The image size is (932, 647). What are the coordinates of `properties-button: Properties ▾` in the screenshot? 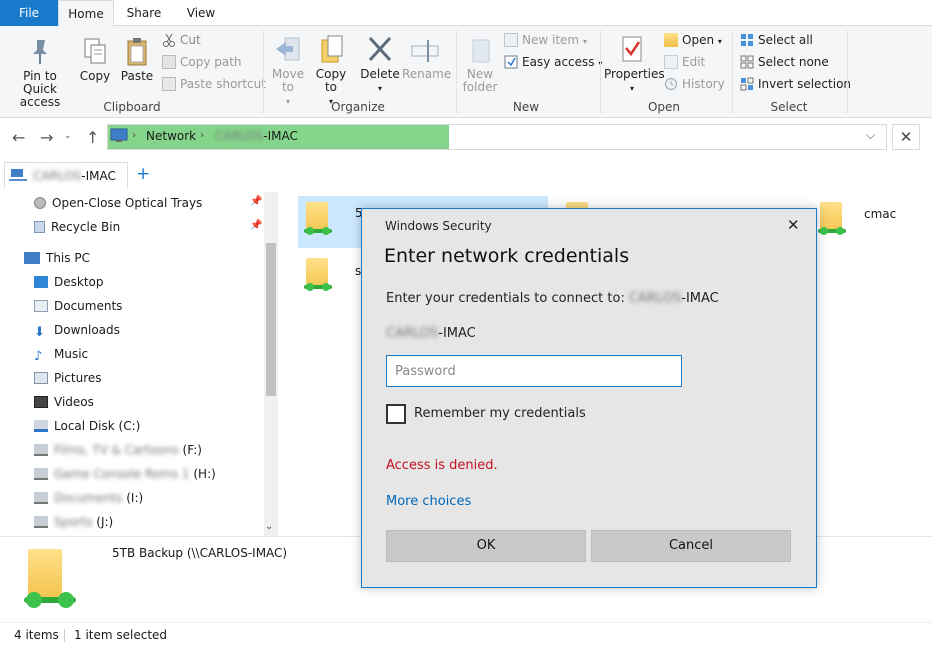 It's located at (634, 64).